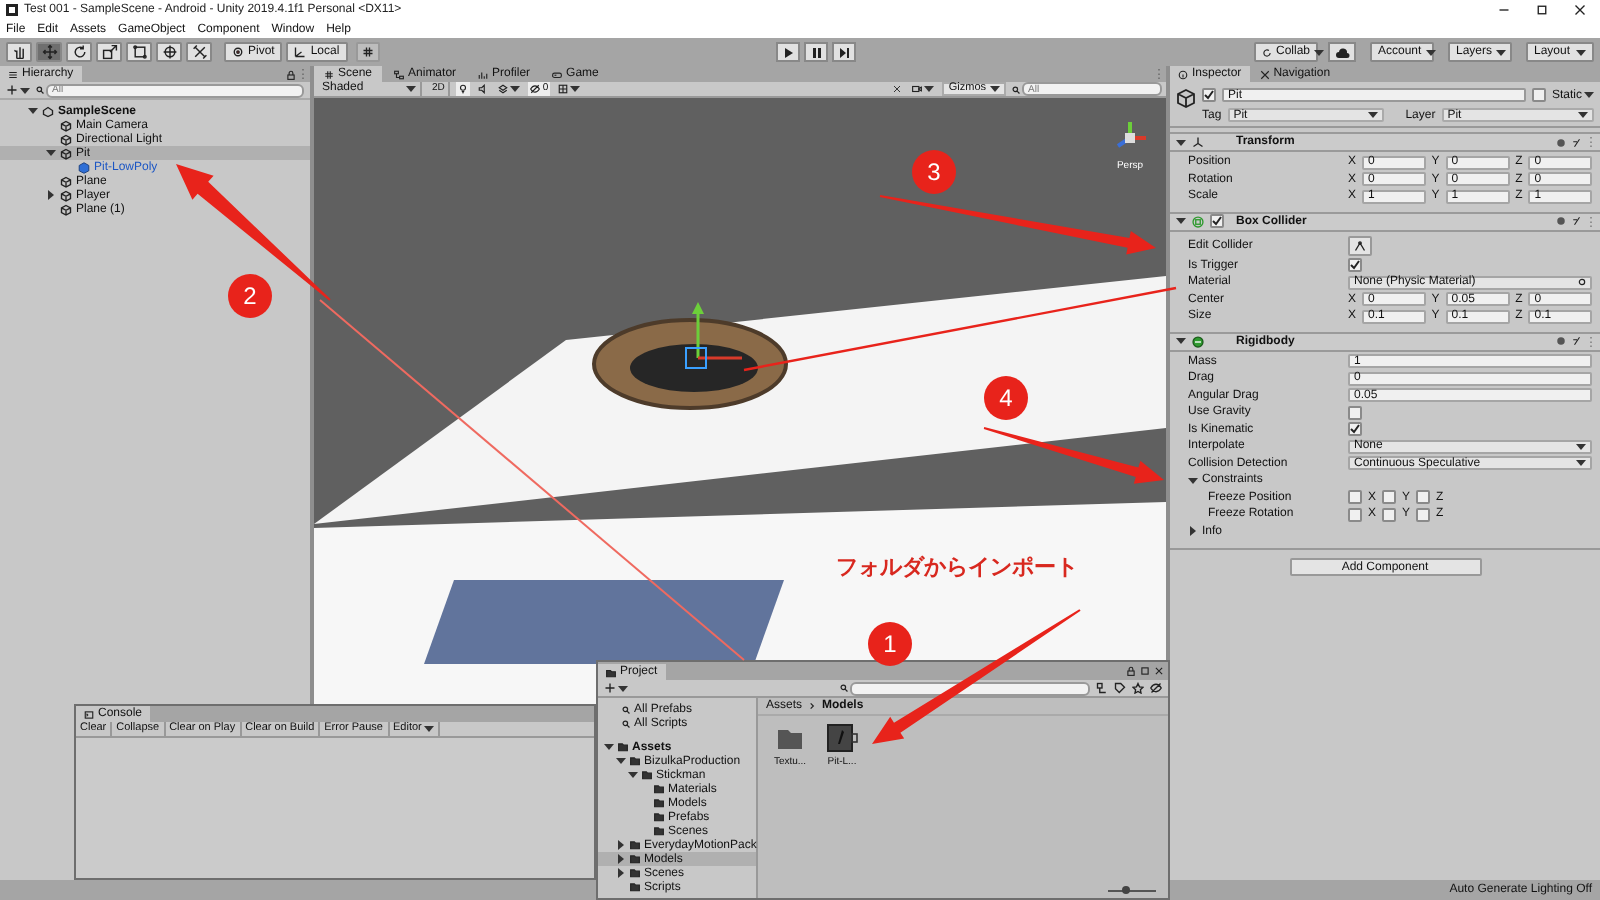 The height and width of the screenshot is (900, 1600). I want to click on audio-toggle, so click(483, 89).